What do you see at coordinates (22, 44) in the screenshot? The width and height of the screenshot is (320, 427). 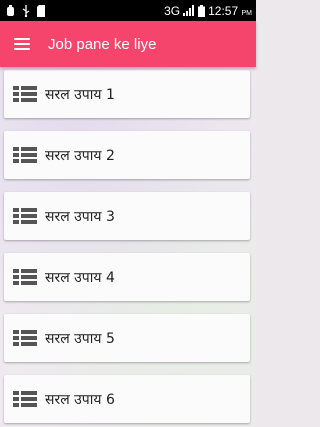 I see `hamburger-menu-icon` at bounding box center [22, 44].